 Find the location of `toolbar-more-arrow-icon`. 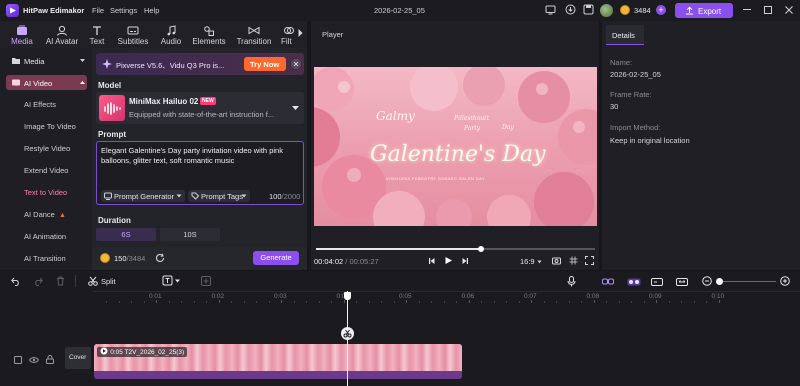

toolbar-more-arrow-icon is located at coordinates (300, 33).